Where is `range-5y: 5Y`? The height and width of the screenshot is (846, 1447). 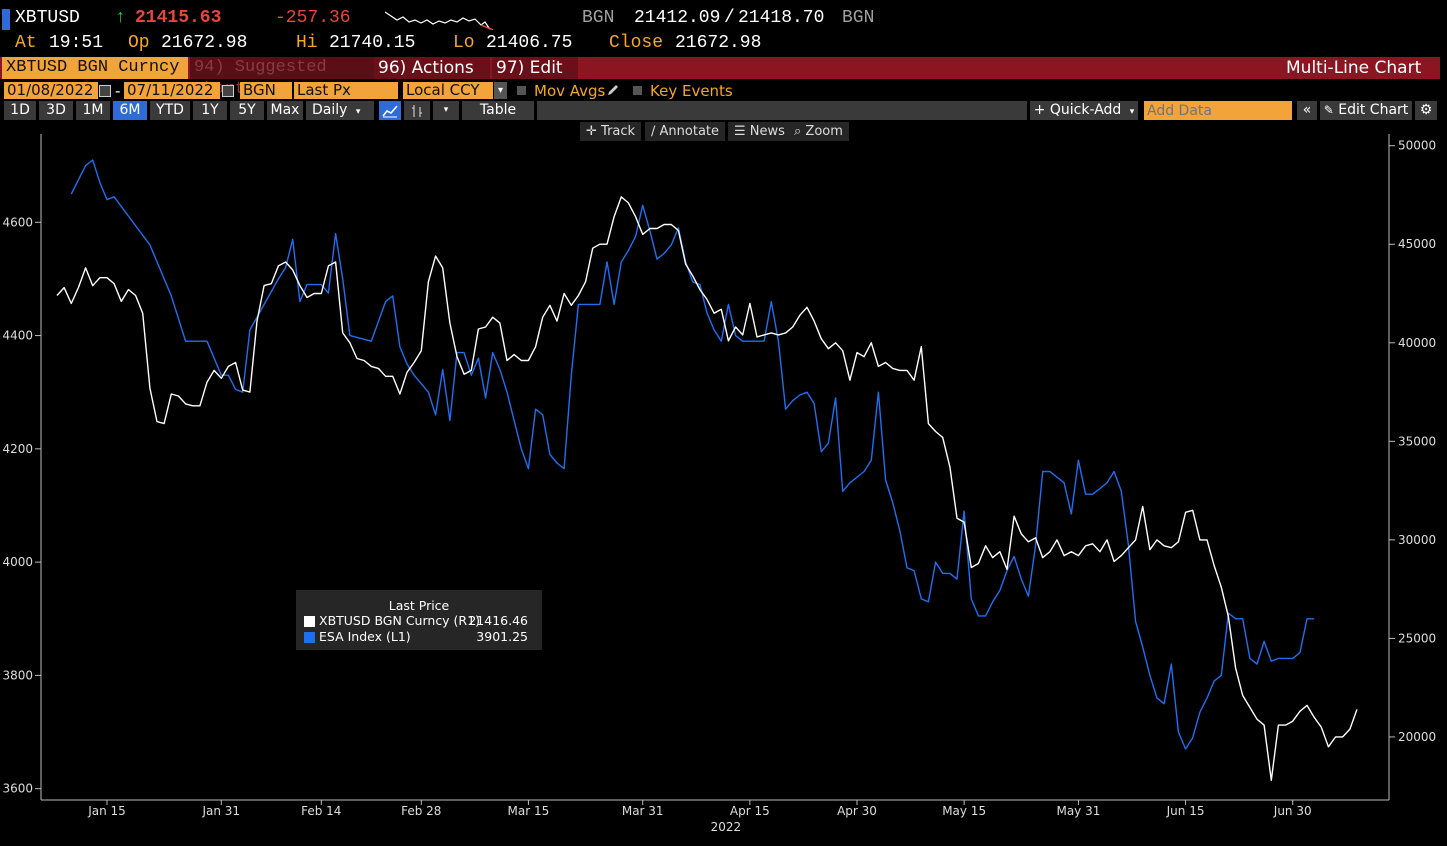 range-5y: 5Y is located at coordinates (247, 110).